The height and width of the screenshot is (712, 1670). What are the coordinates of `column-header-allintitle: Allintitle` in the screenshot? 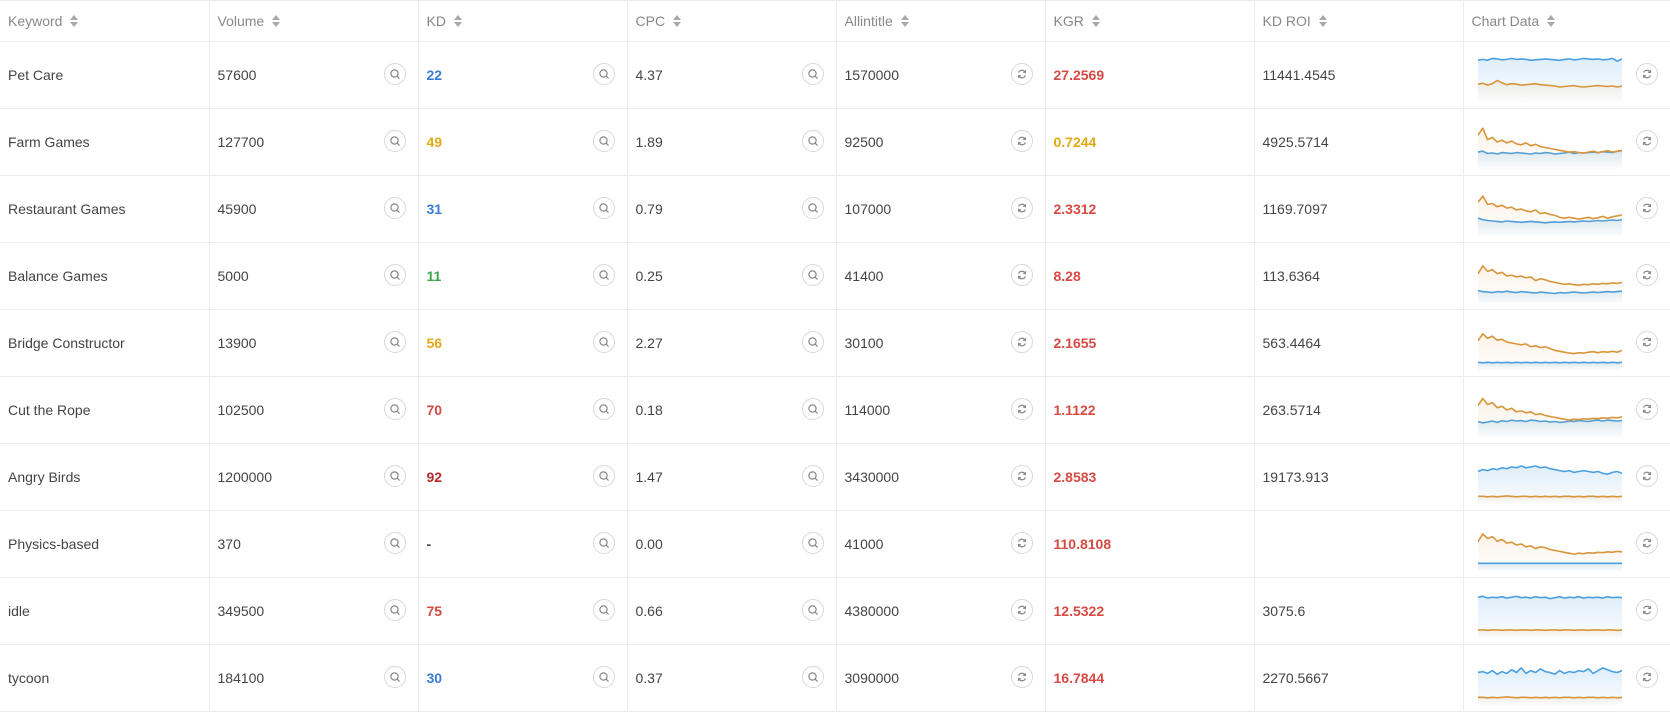 It's located at (940, 21).